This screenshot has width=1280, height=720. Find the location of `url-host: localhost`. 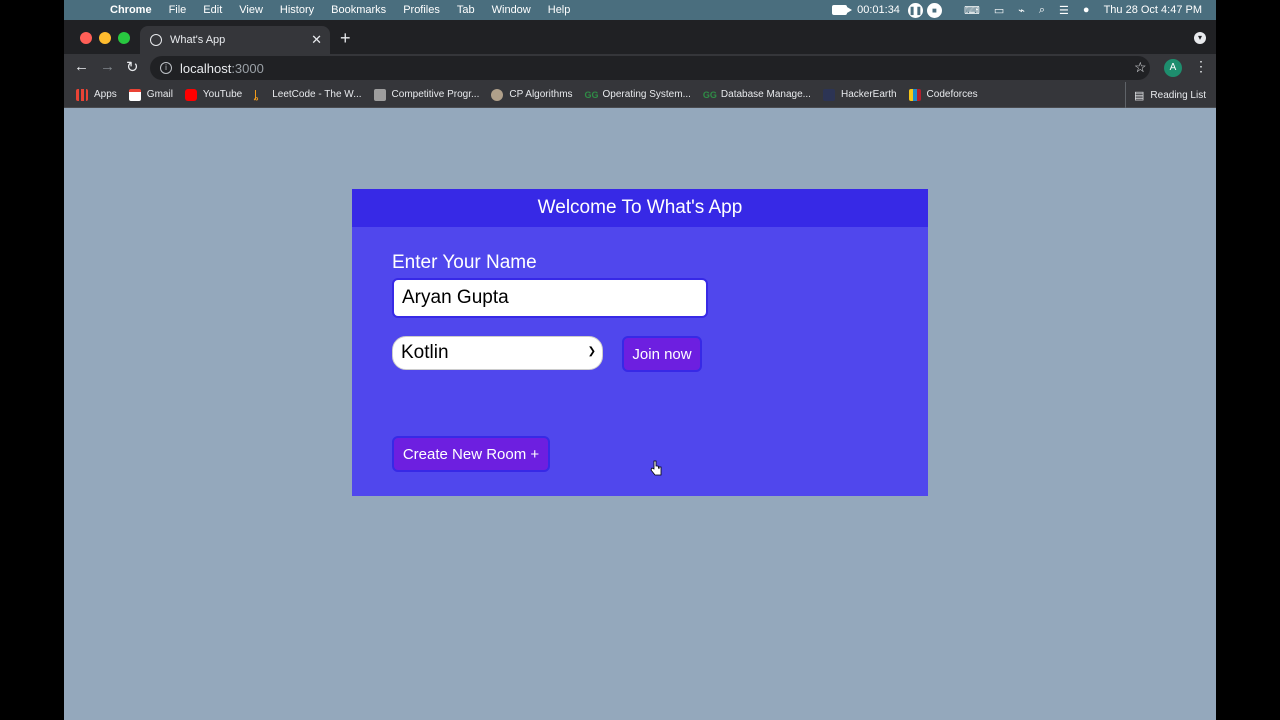

url-host: localhost is located at coordinates (206, 68).